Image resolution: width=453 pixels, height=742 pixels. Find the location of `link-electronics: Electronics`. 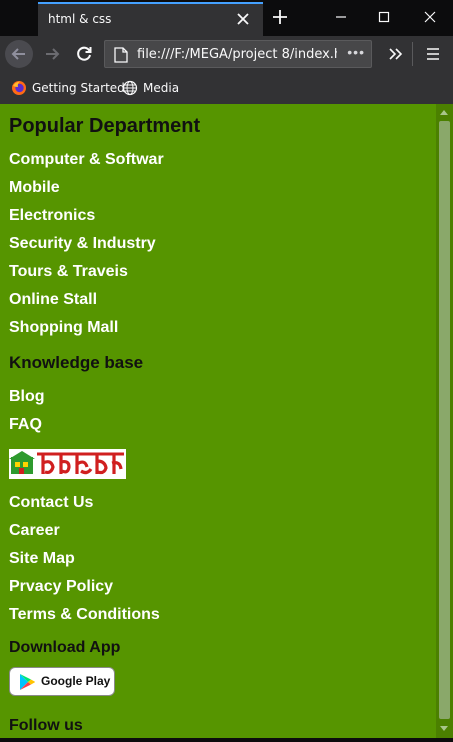

link-electronics: Electronics is located at coordinates (52, 216).